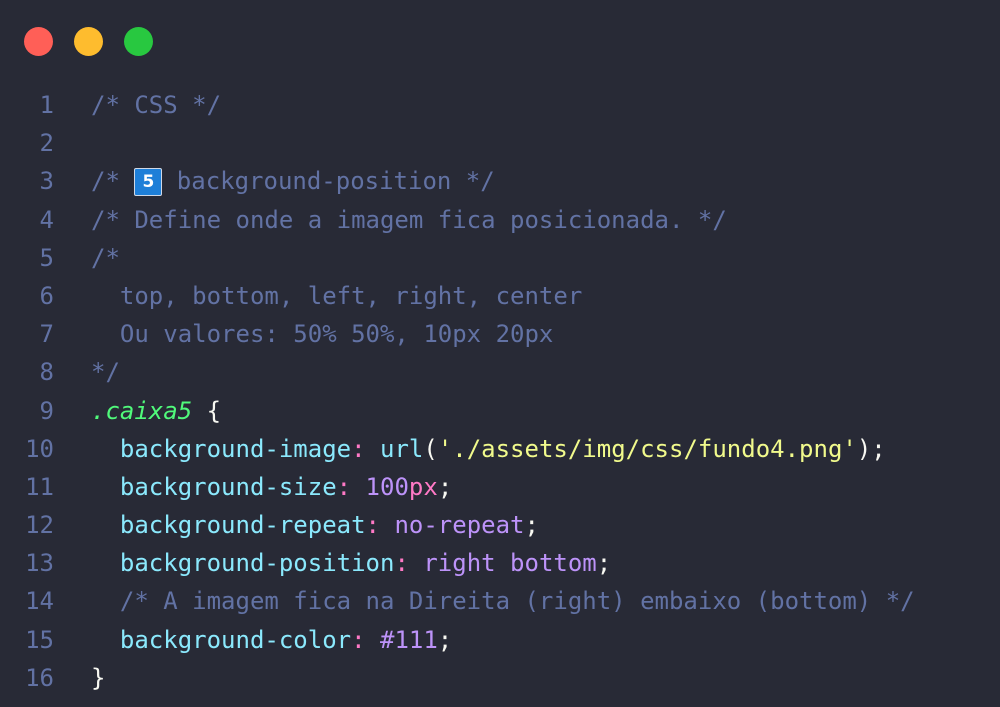  What do you see at coordinates (500, 143) in the screenshot?
I see `code-line: 2` at bounding box center [500, 143].